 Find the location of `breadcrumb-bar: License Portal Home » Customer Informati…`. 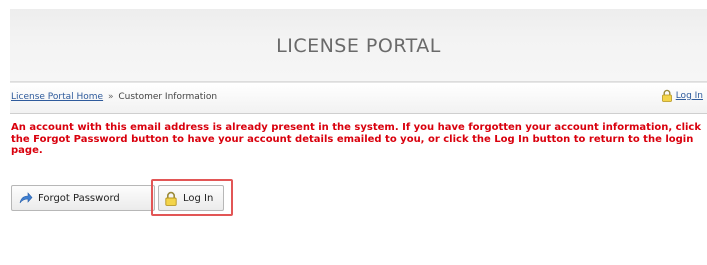

breadcrumb-bar: License Portal Home » Customer Informati… is located at coordinates (358, 98).